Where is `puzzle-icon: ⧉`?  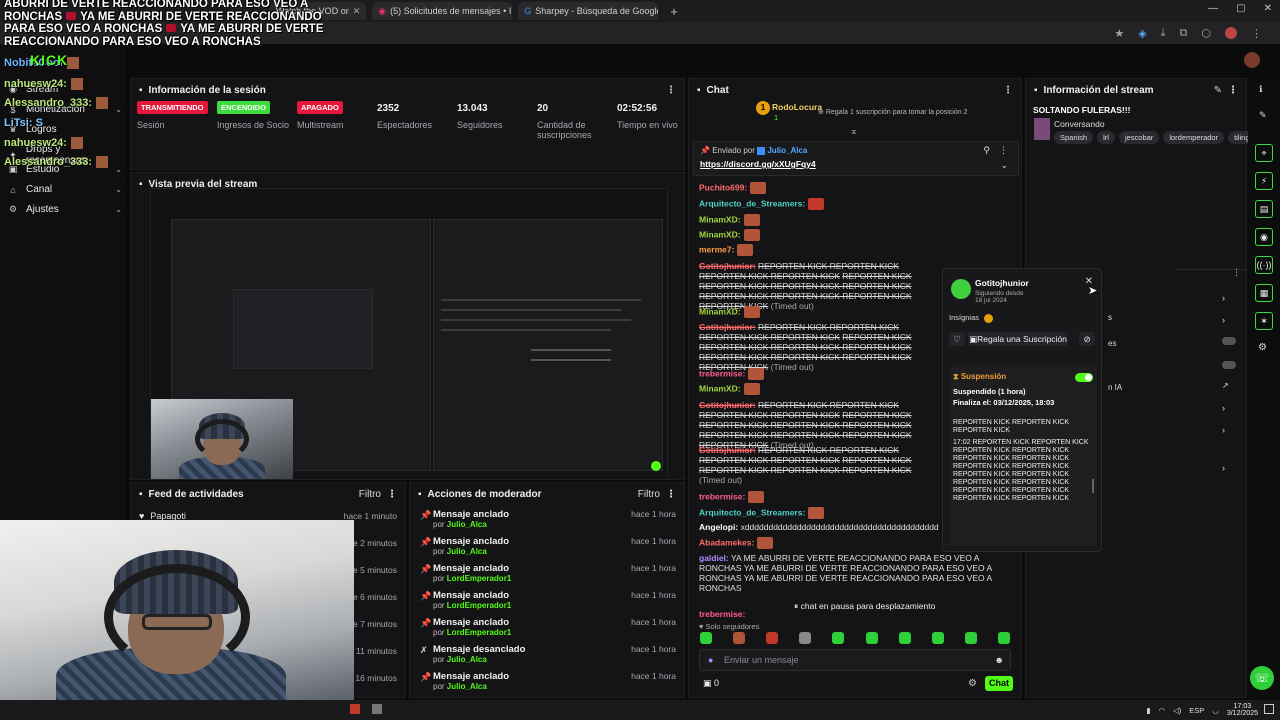 puzzle-icon: ⧉ is located at coordinates (1184, 33).